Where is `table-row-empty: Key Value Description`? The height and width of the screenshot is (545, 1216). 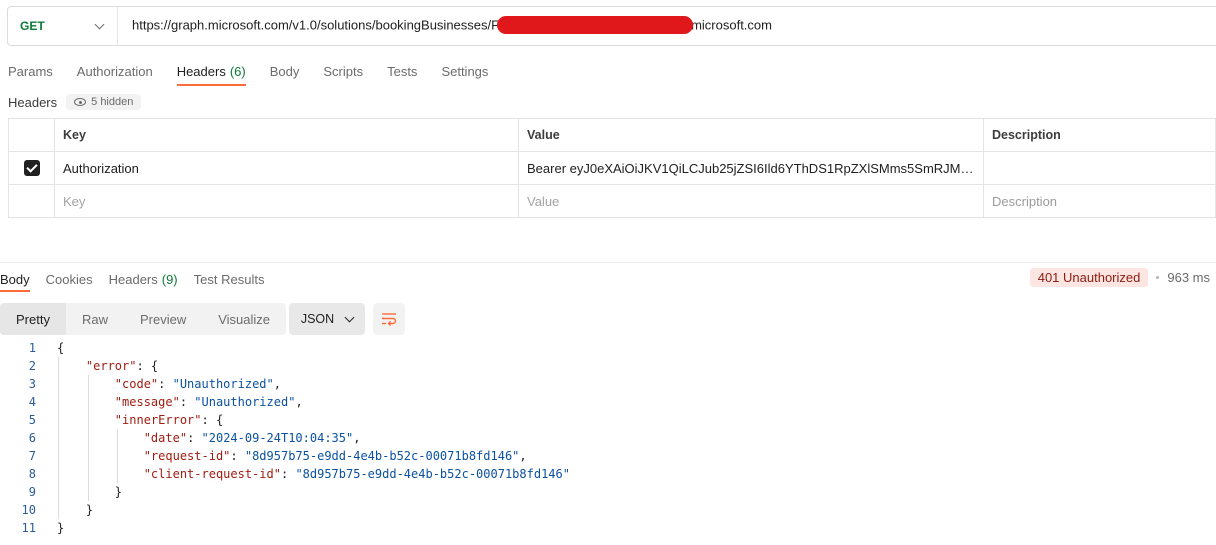 table-row-empty: Key Value Description is located at coordinates (612, 201).